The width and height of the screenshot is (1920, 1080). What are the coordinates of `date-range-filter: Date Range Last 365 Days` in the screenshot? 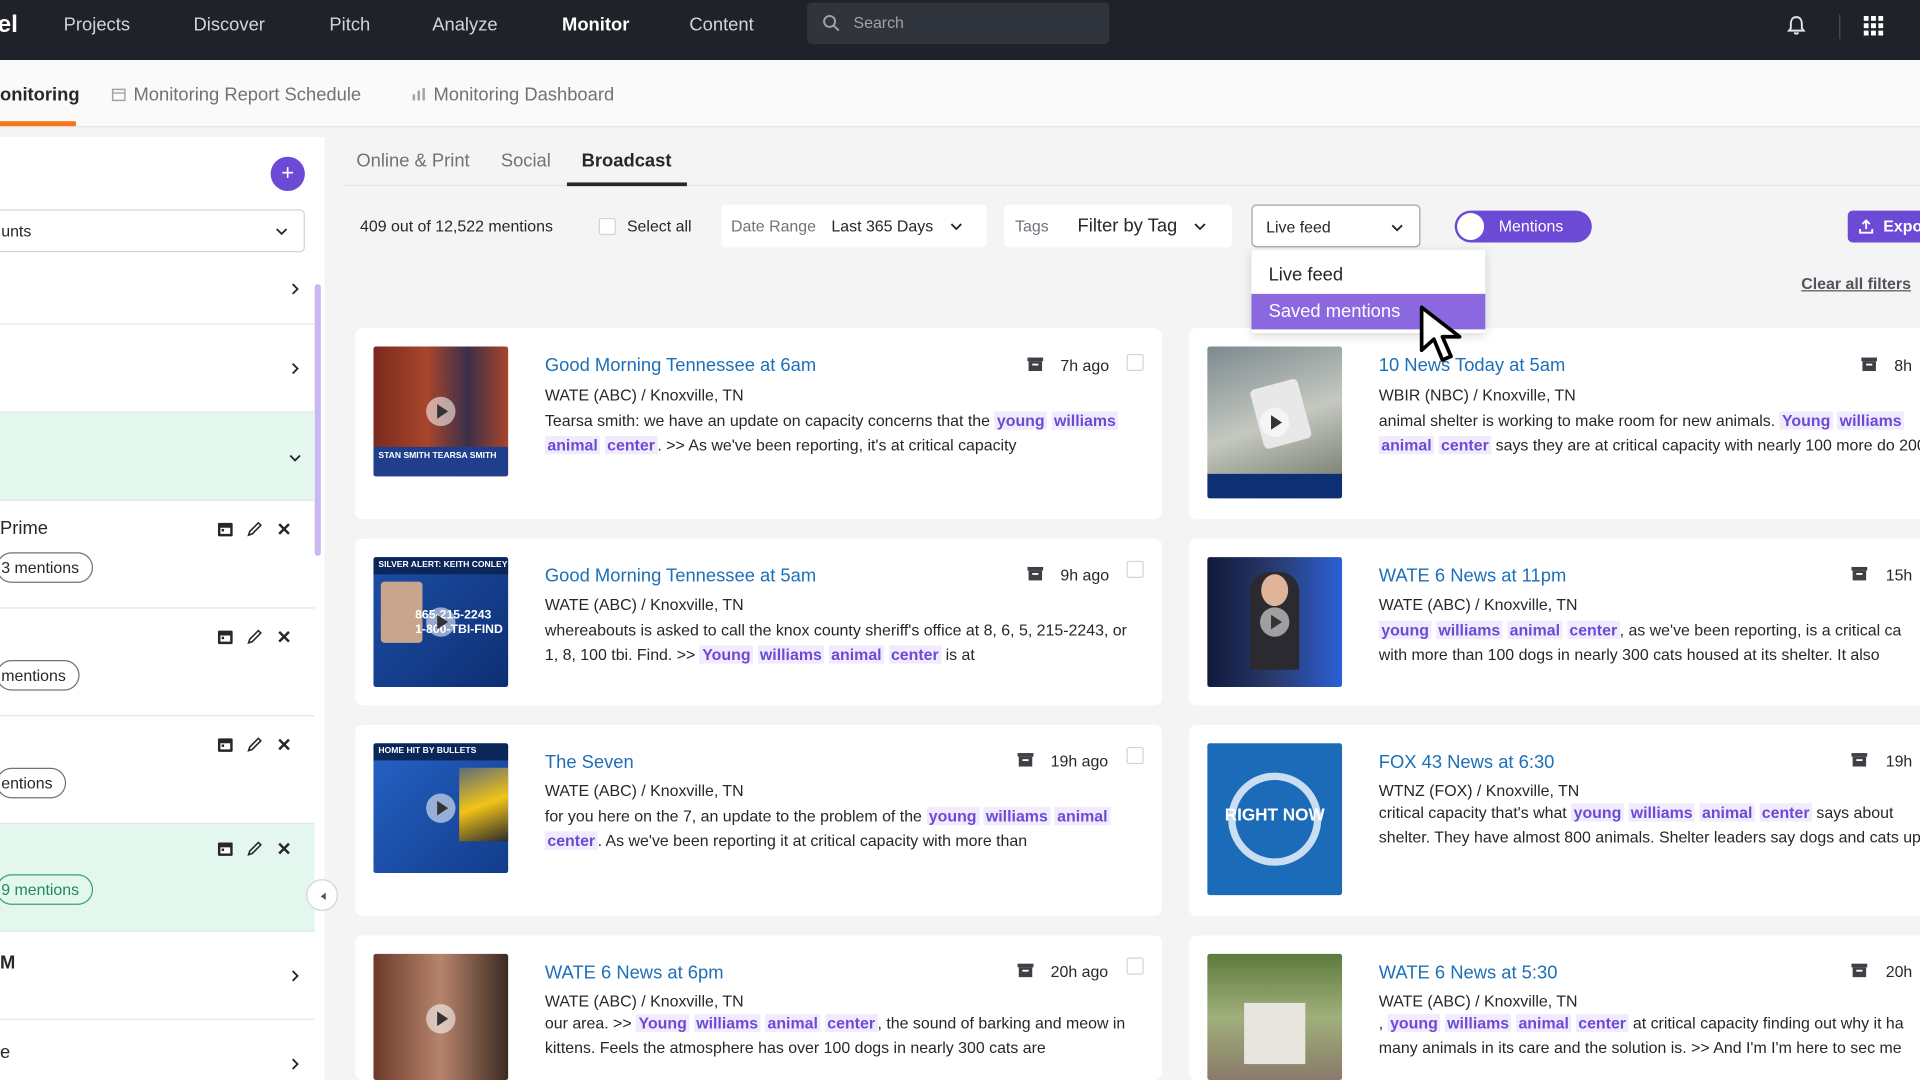 It's located at (854, 226).